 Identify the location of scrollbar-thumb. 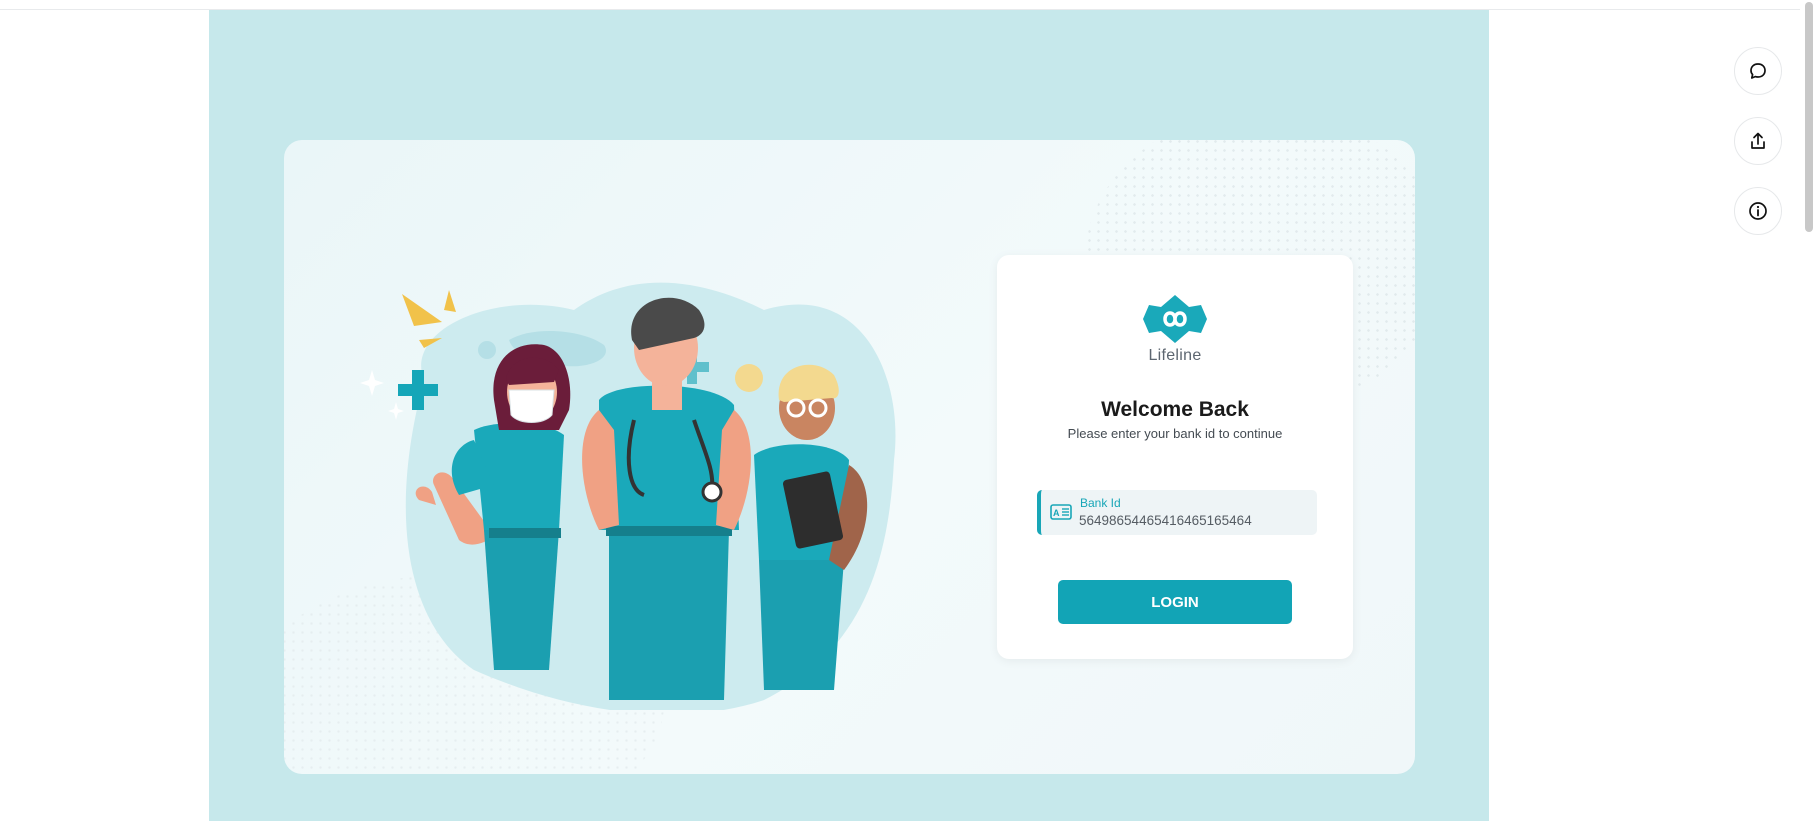
(1809, 117).